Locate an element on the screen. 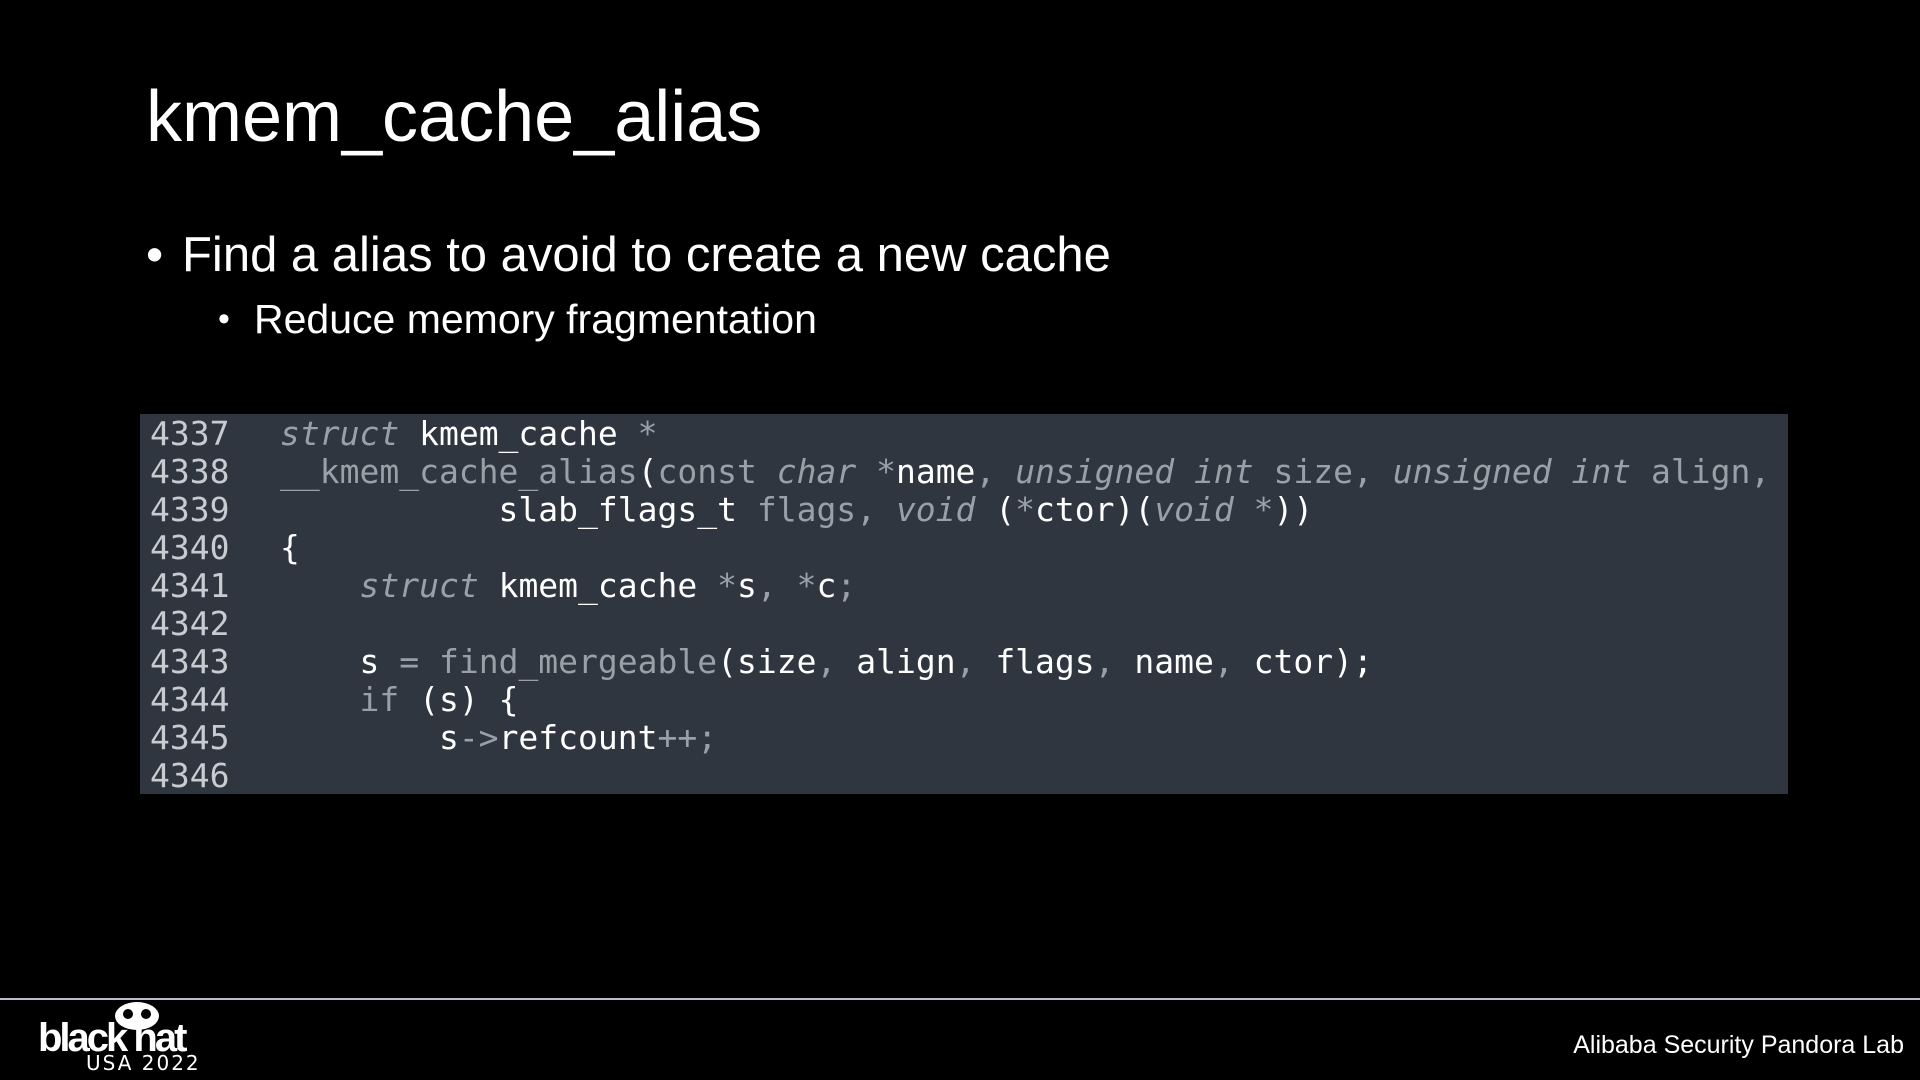 The height and width of the screenshot is (1080, 1920). code-text: { is located at coordinates (290, 548).